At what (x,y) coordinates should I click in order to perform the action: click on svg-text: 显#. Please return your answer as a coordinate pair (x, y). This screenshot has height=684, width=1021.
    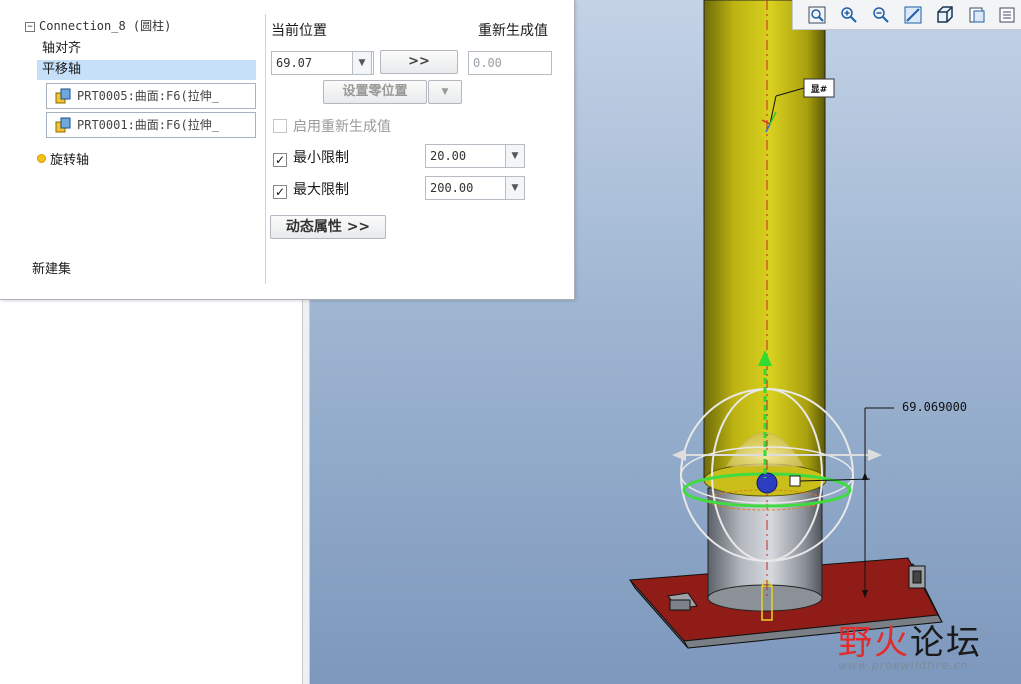
    Looking at the image, I should click on (819, 89).